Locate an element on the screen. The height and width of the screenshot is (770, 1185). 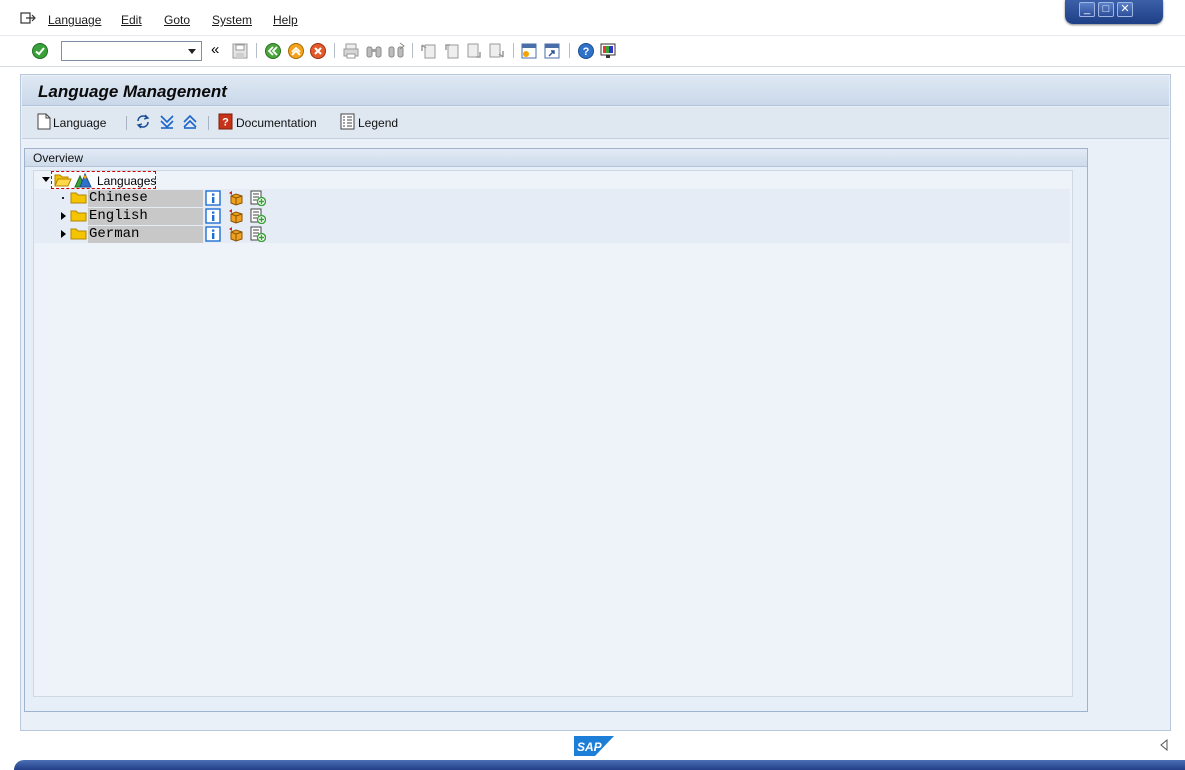
minimize-icon: _ is located at coordinates (1087, 9).